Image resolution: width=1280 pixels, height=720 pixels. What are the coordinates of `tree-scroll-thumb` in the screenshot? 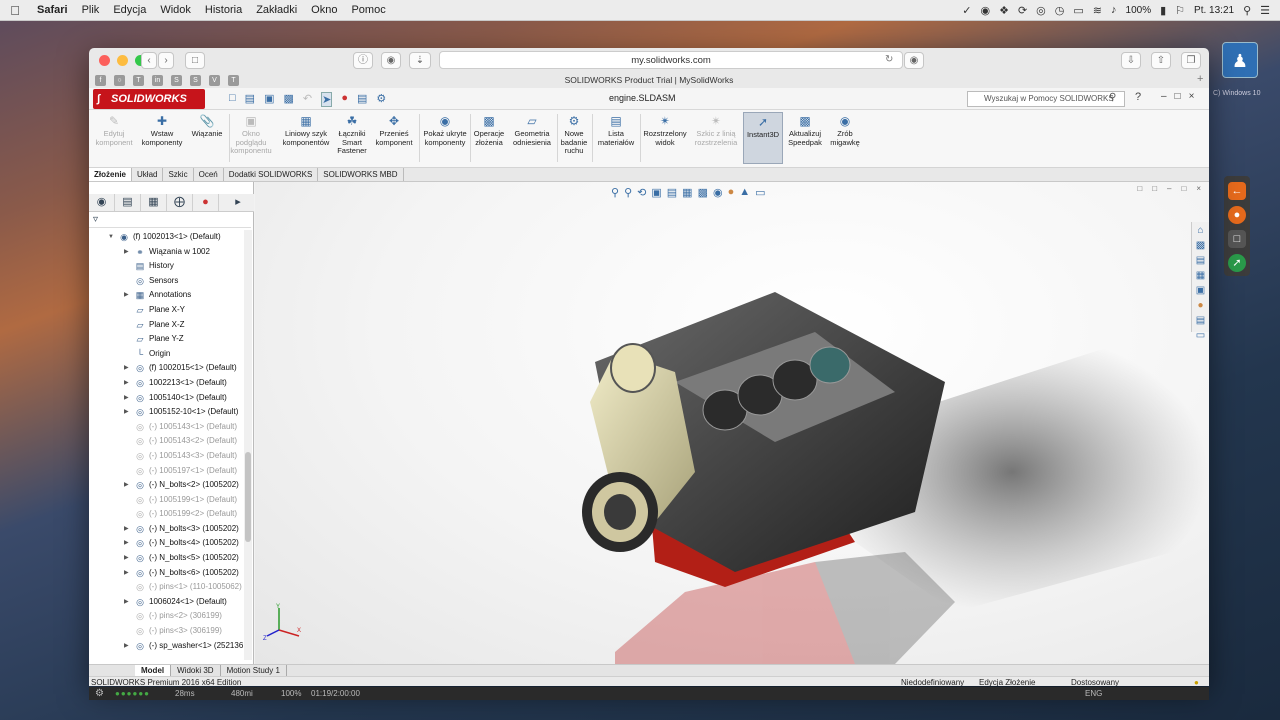 It's located at (248, 497).